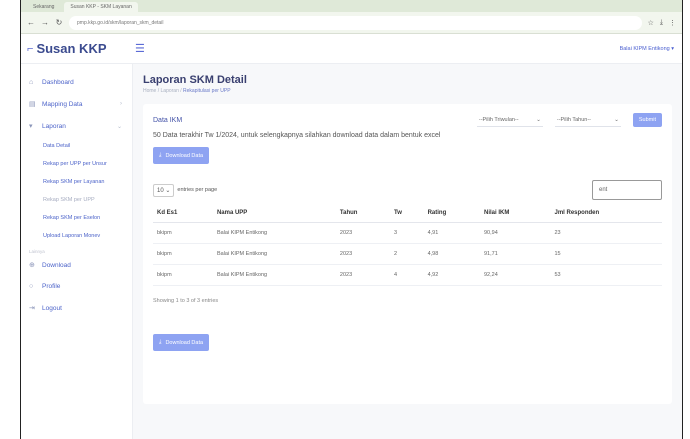  Describe the element at coordinates (197, 190) in the screenshot. I see `entries-label: entries per page` at that location.